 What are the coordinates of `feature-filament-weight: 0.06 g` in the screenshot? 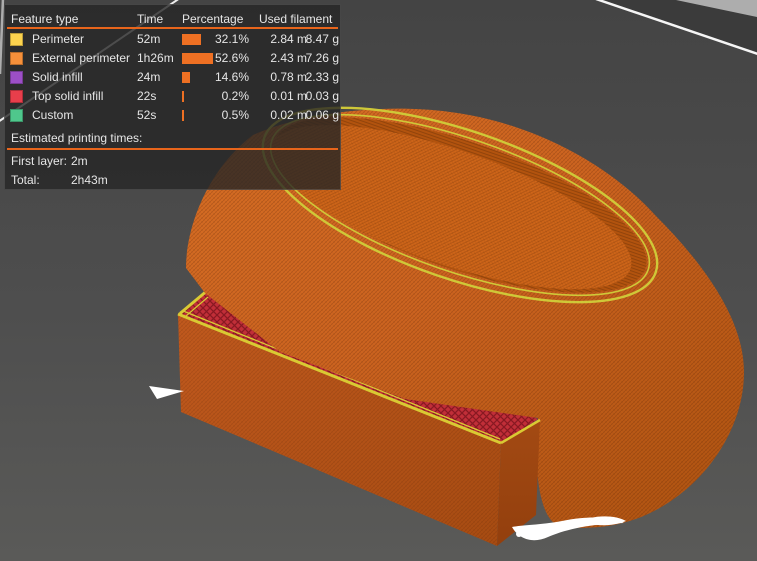 It's located at (322, 115).